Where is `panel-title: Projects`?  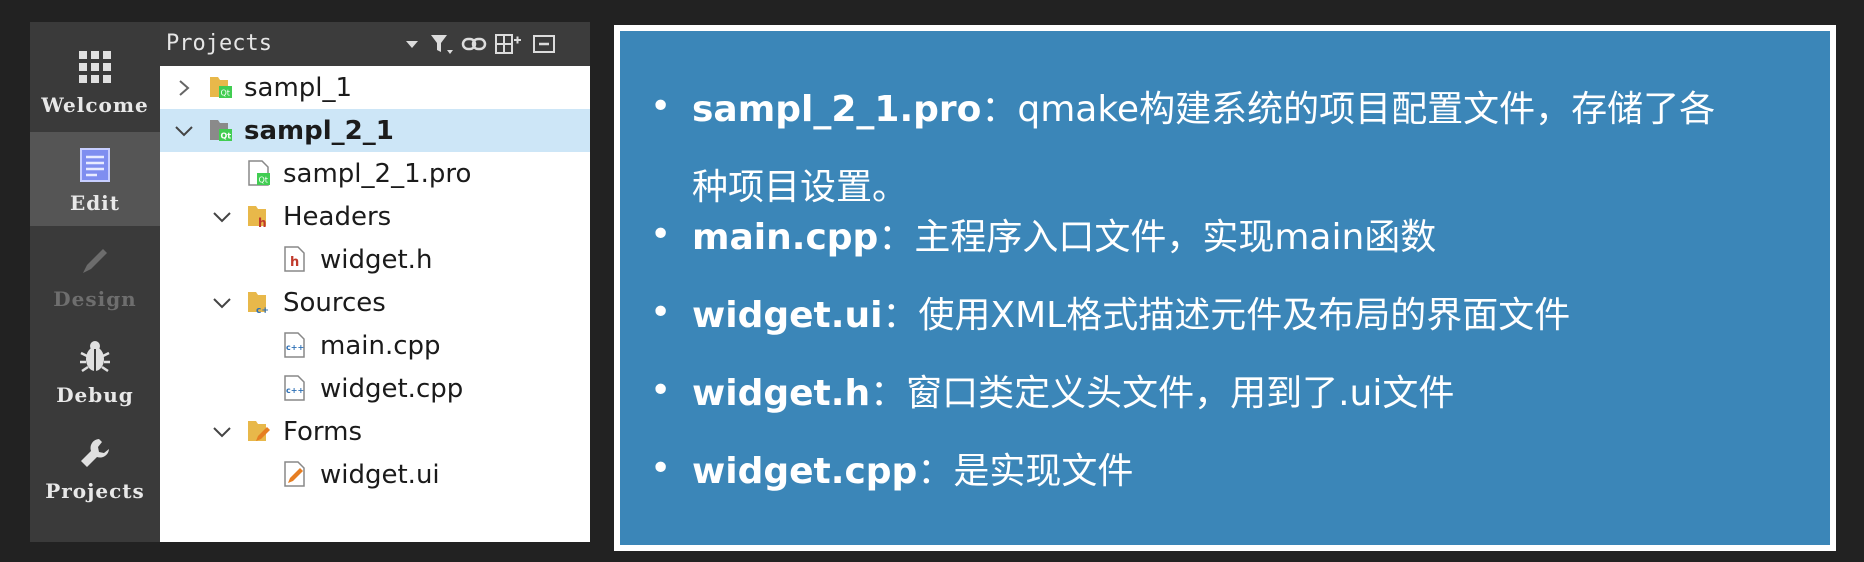
panel-title: Projects is located at coordinates (219, 43).